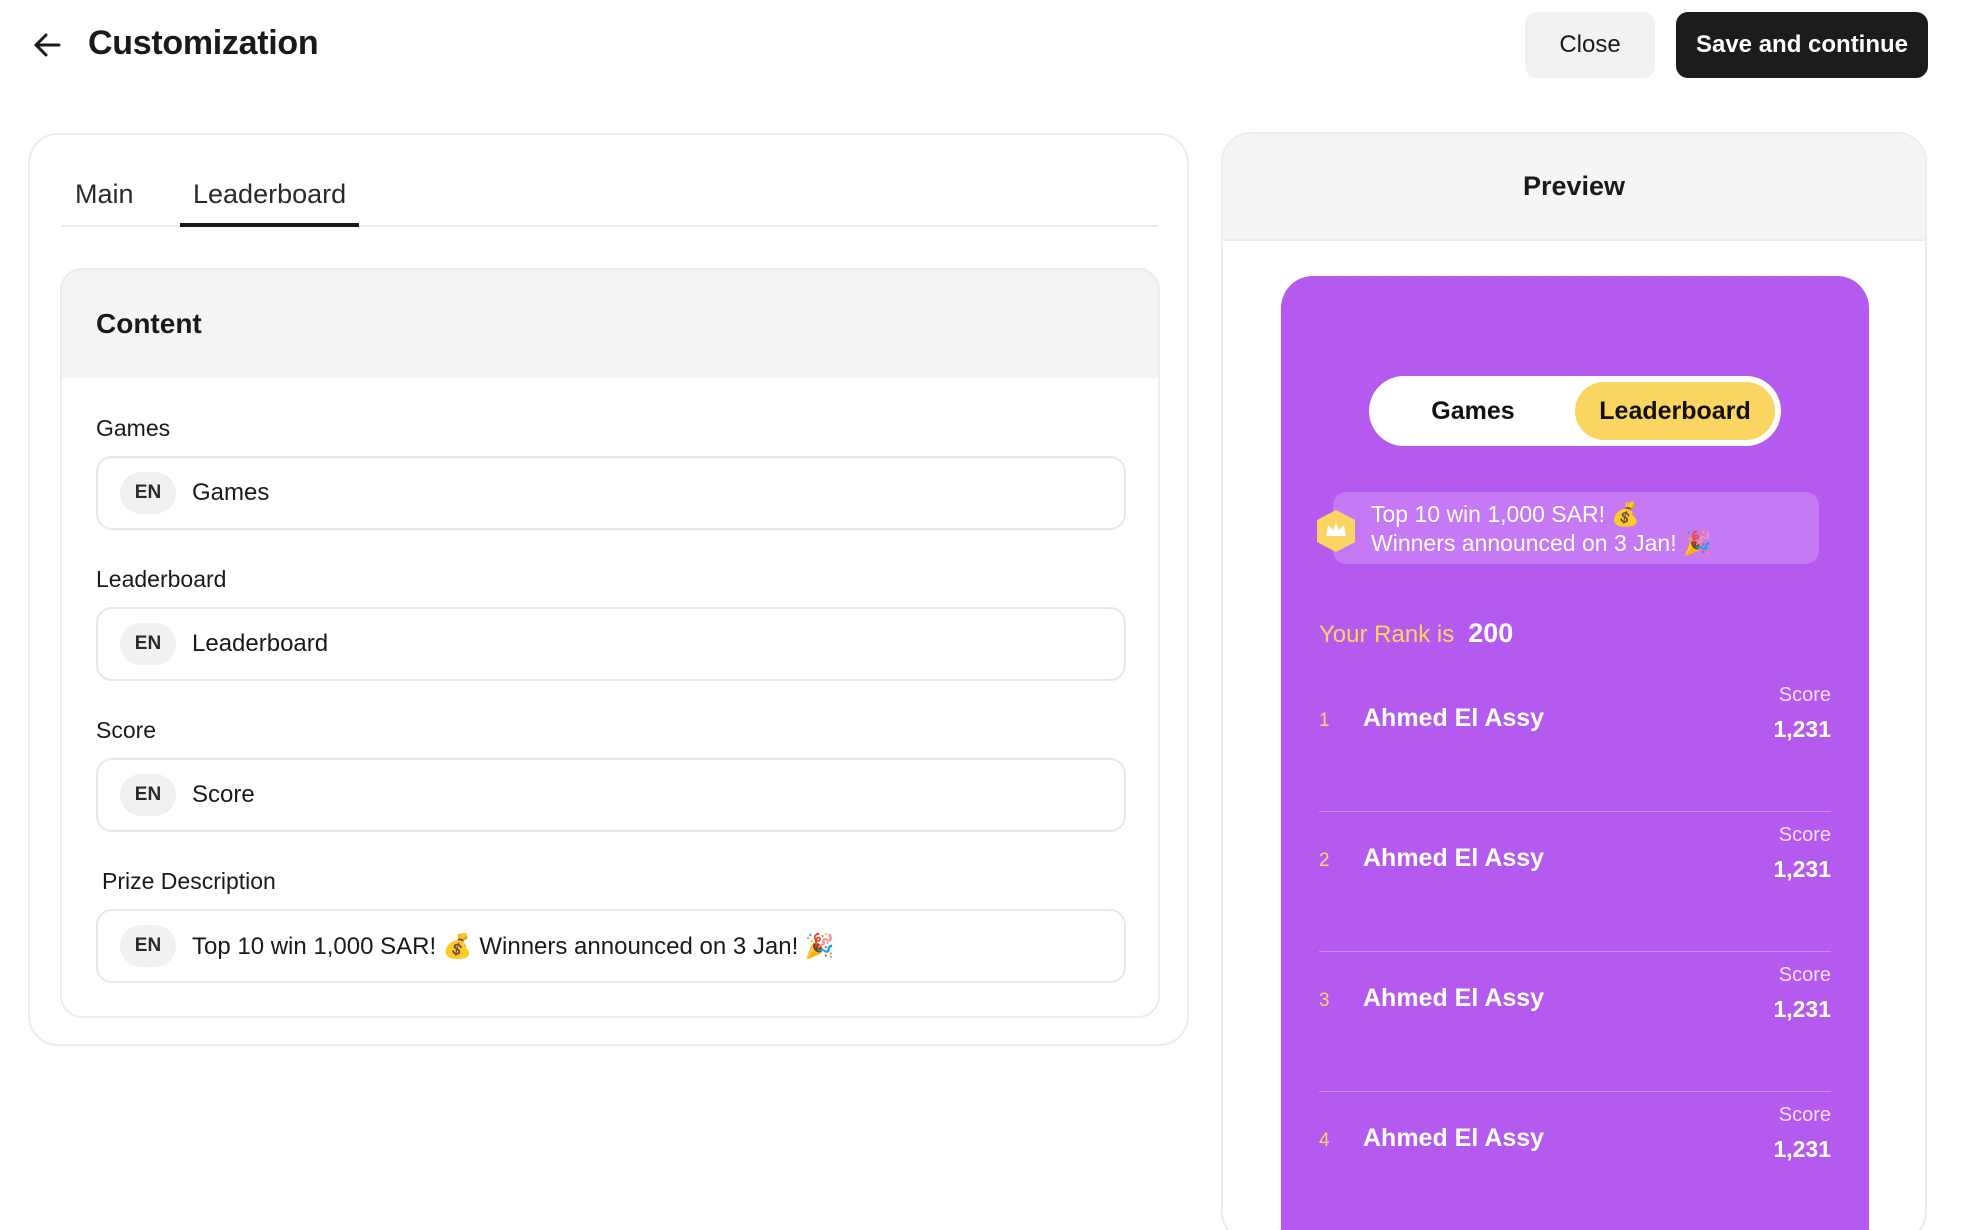  I want to click on section-header: Content, so click(610, 324).